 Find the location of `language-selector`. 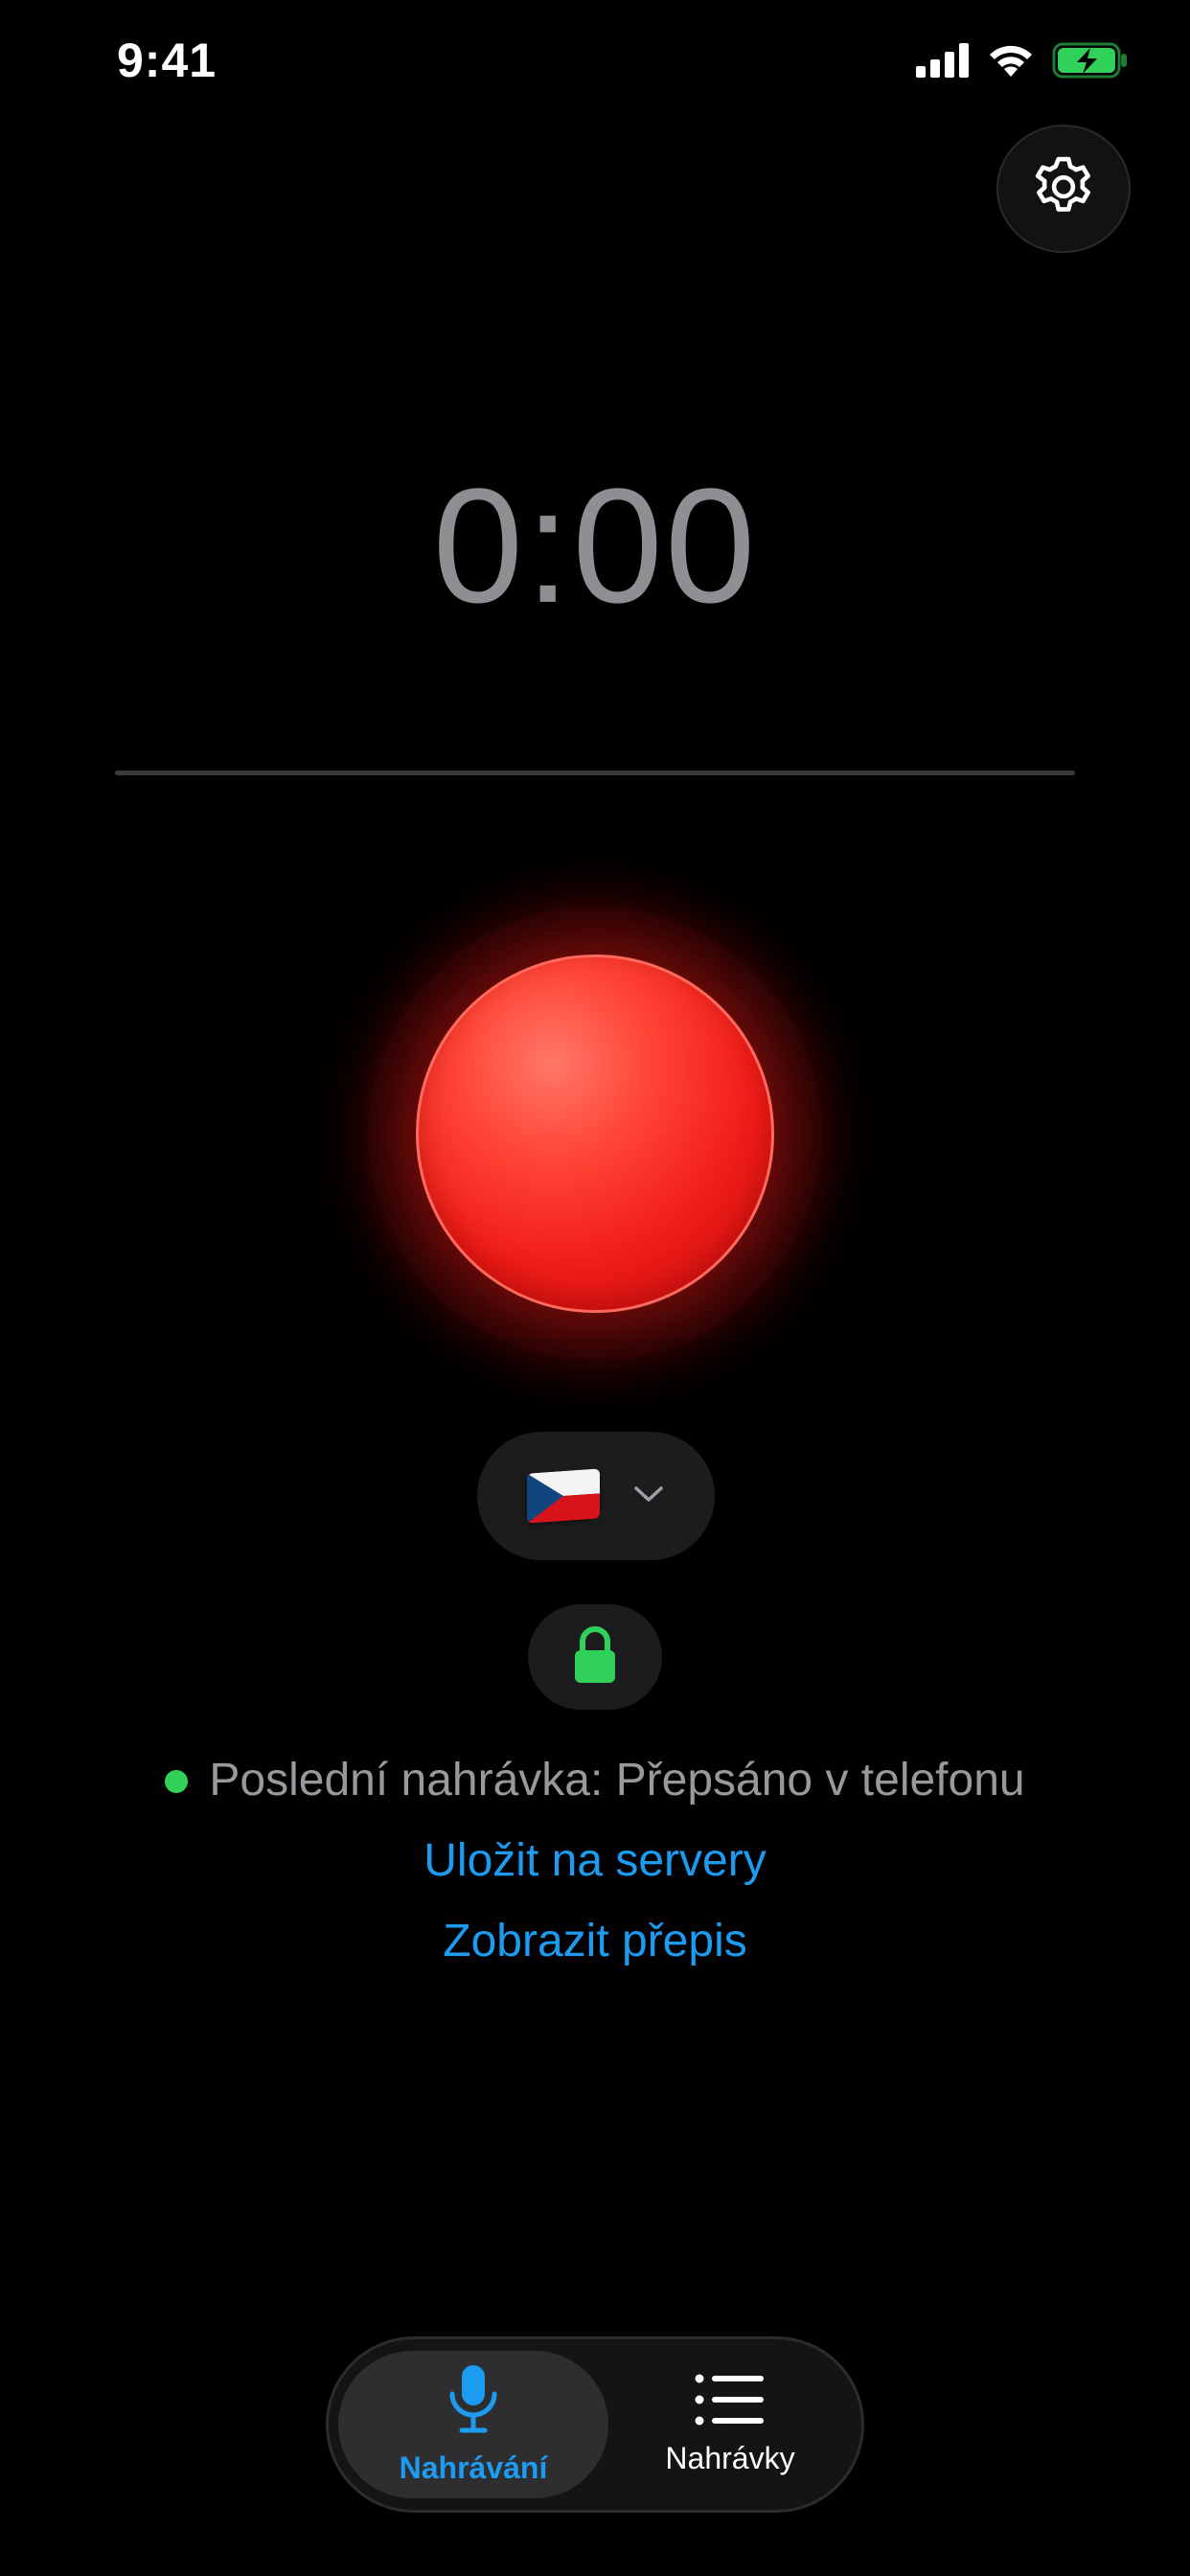

language-selector is located at coordinates (596, 1496).